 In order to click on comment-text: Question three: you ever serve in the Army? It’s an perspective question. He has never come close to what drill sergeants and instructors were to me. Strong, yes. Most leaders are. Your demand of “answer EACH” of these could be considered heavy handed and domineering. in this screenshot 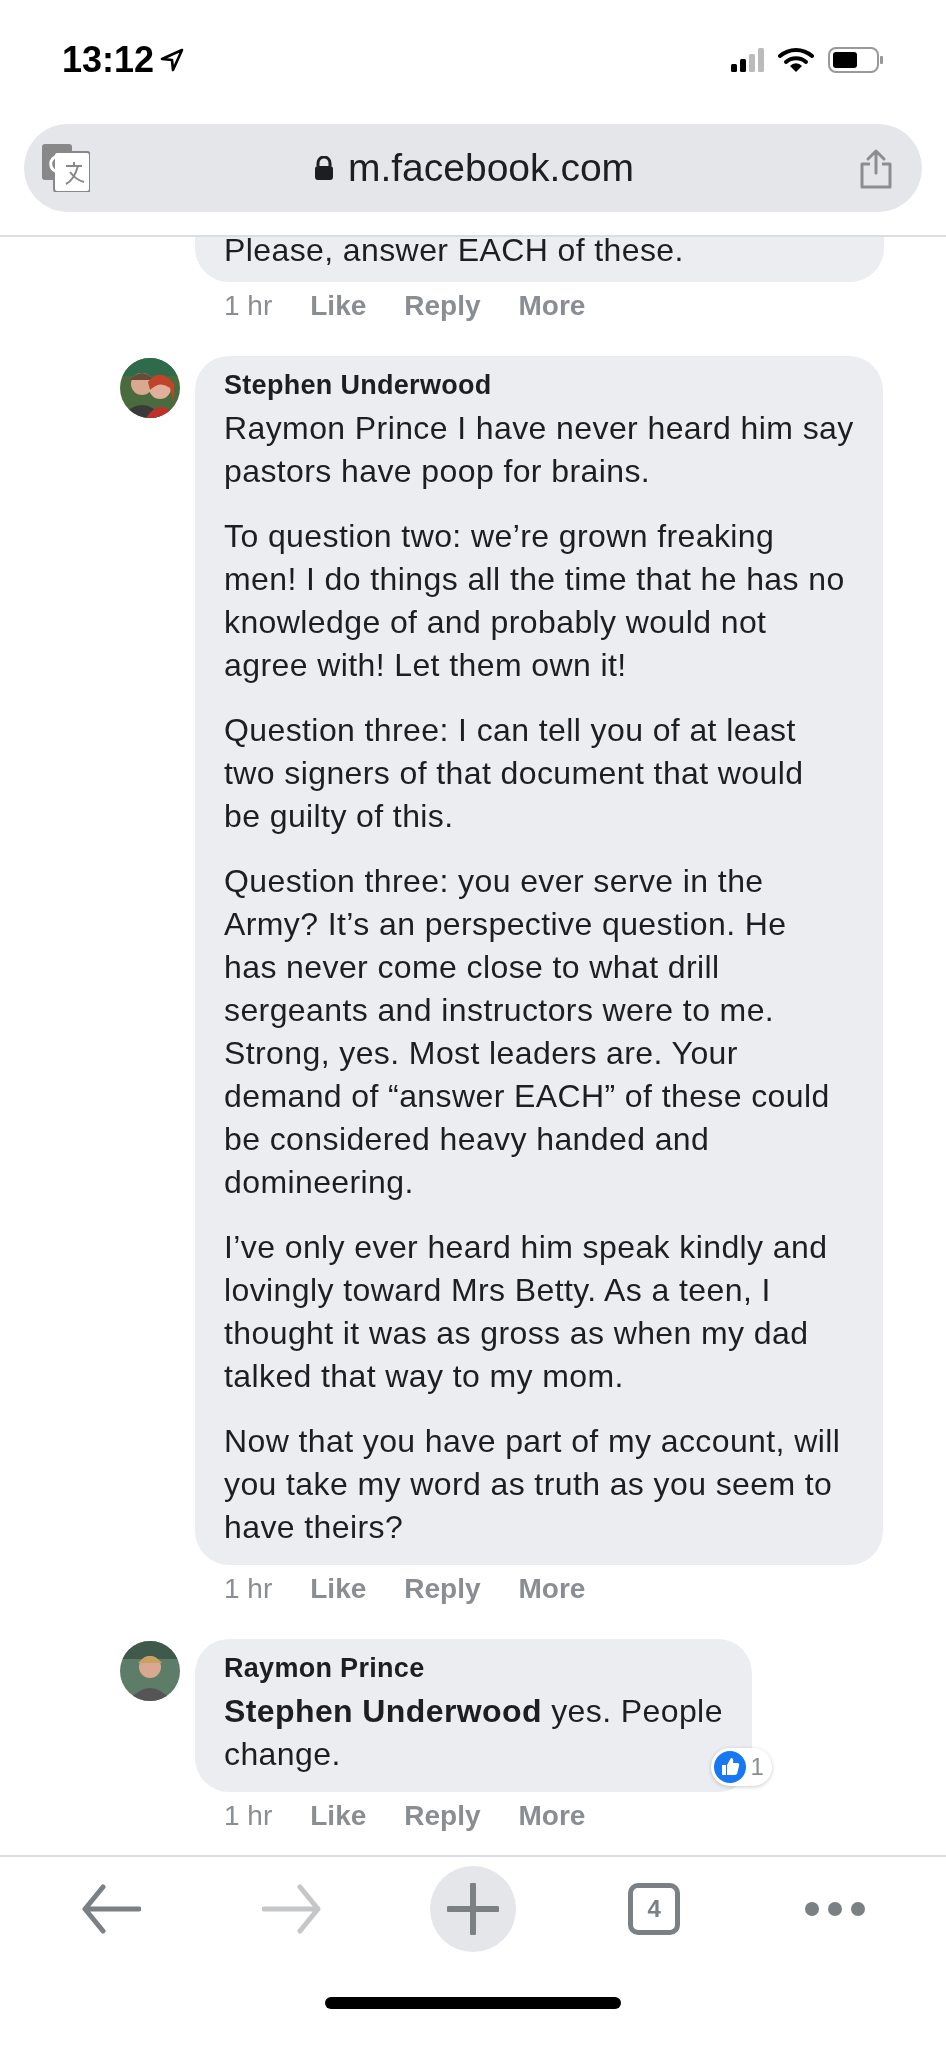, I will do `click(527, 1031)`.